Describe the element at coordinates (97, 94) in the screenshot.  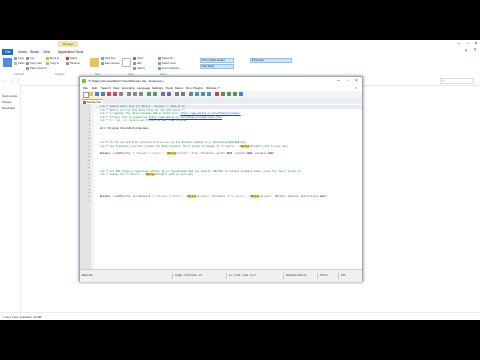
I see `save-icon` at that location.